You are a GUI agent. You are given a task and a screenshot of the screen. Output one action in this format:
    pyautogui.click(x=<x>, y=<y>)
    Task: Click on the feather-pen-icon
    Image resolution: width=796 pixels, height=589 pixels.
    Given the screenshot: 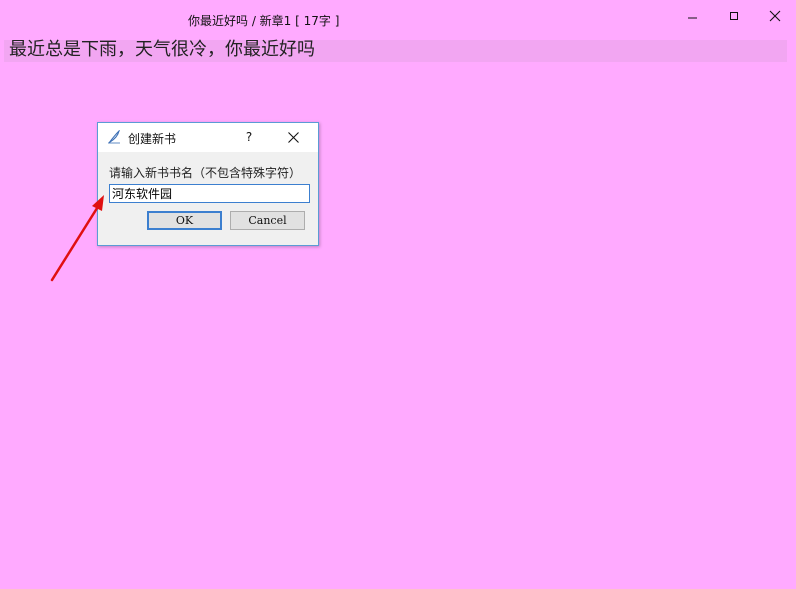 What is the action you would take?
    pyautogui.click(x=114, y=137)
    